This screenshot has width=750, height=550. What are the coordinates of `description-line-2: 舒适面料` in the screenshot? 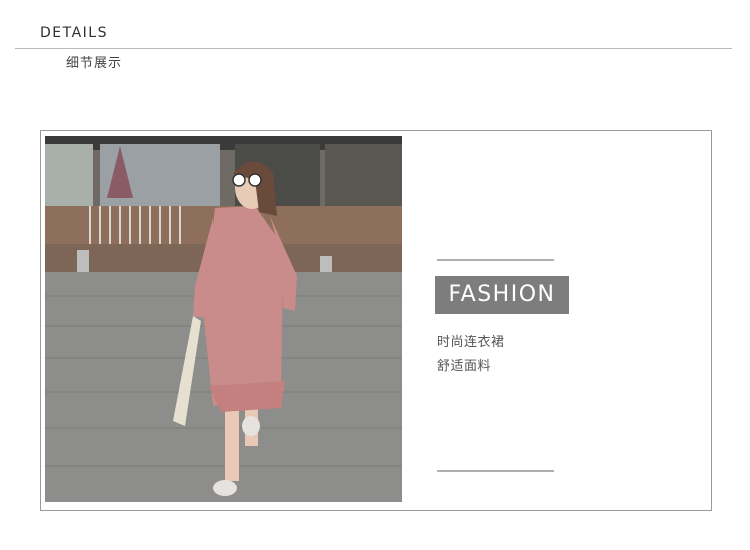 It's located at (464, 366).